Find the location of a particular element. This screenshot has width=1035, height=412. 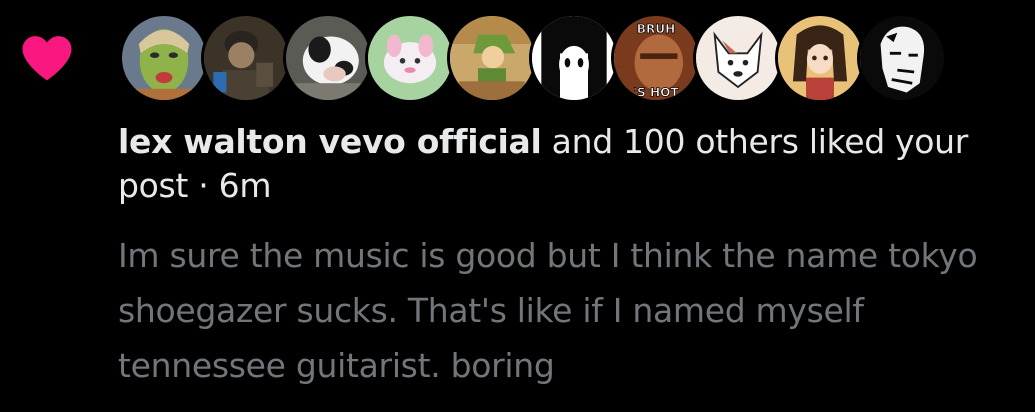

timestamp: 6m is located at coordinates (245, 185).